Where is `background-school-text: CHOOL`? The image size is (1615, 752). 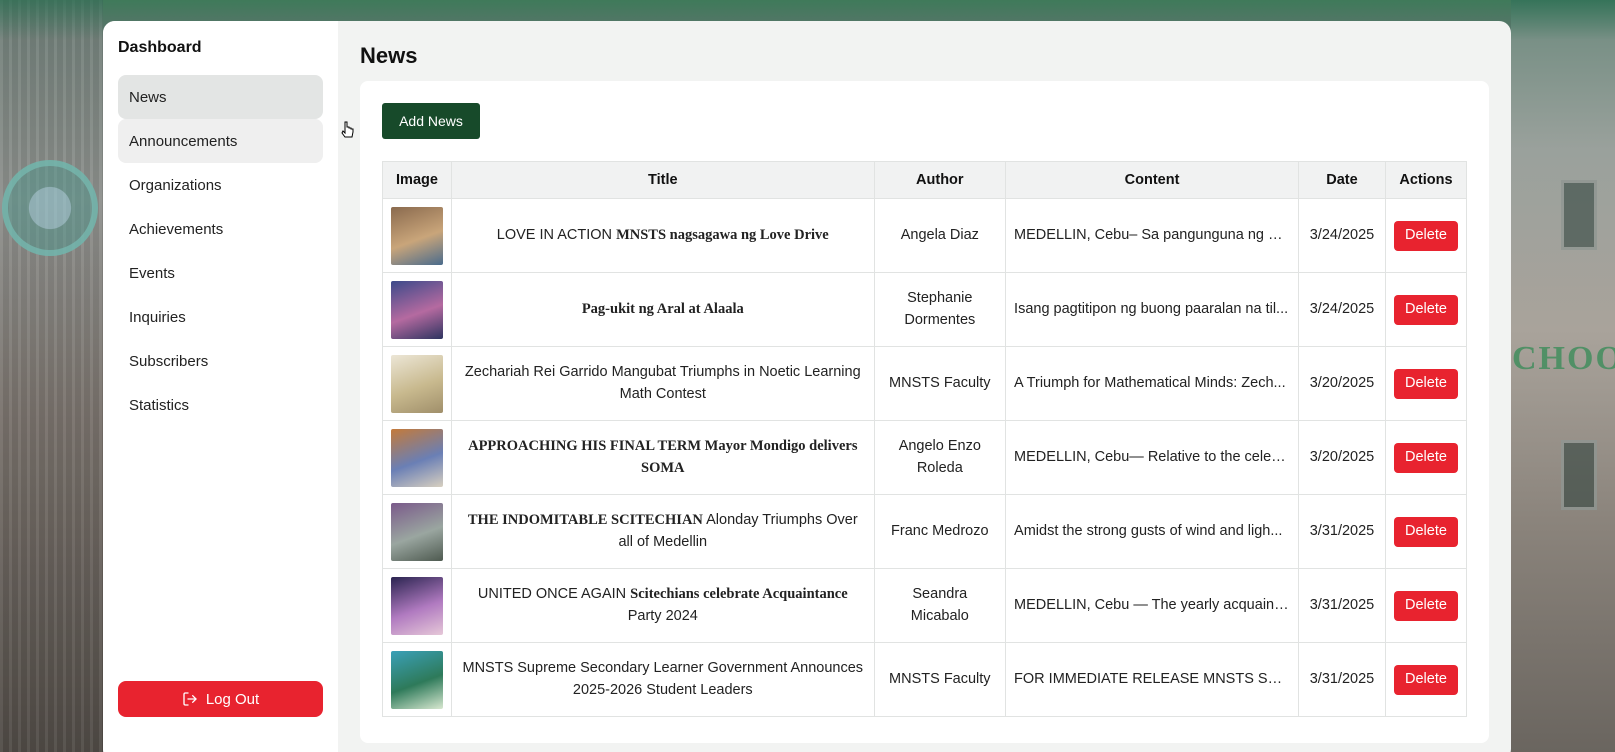
background-school-text: CHOOL is located at coordinates (1563, 358).